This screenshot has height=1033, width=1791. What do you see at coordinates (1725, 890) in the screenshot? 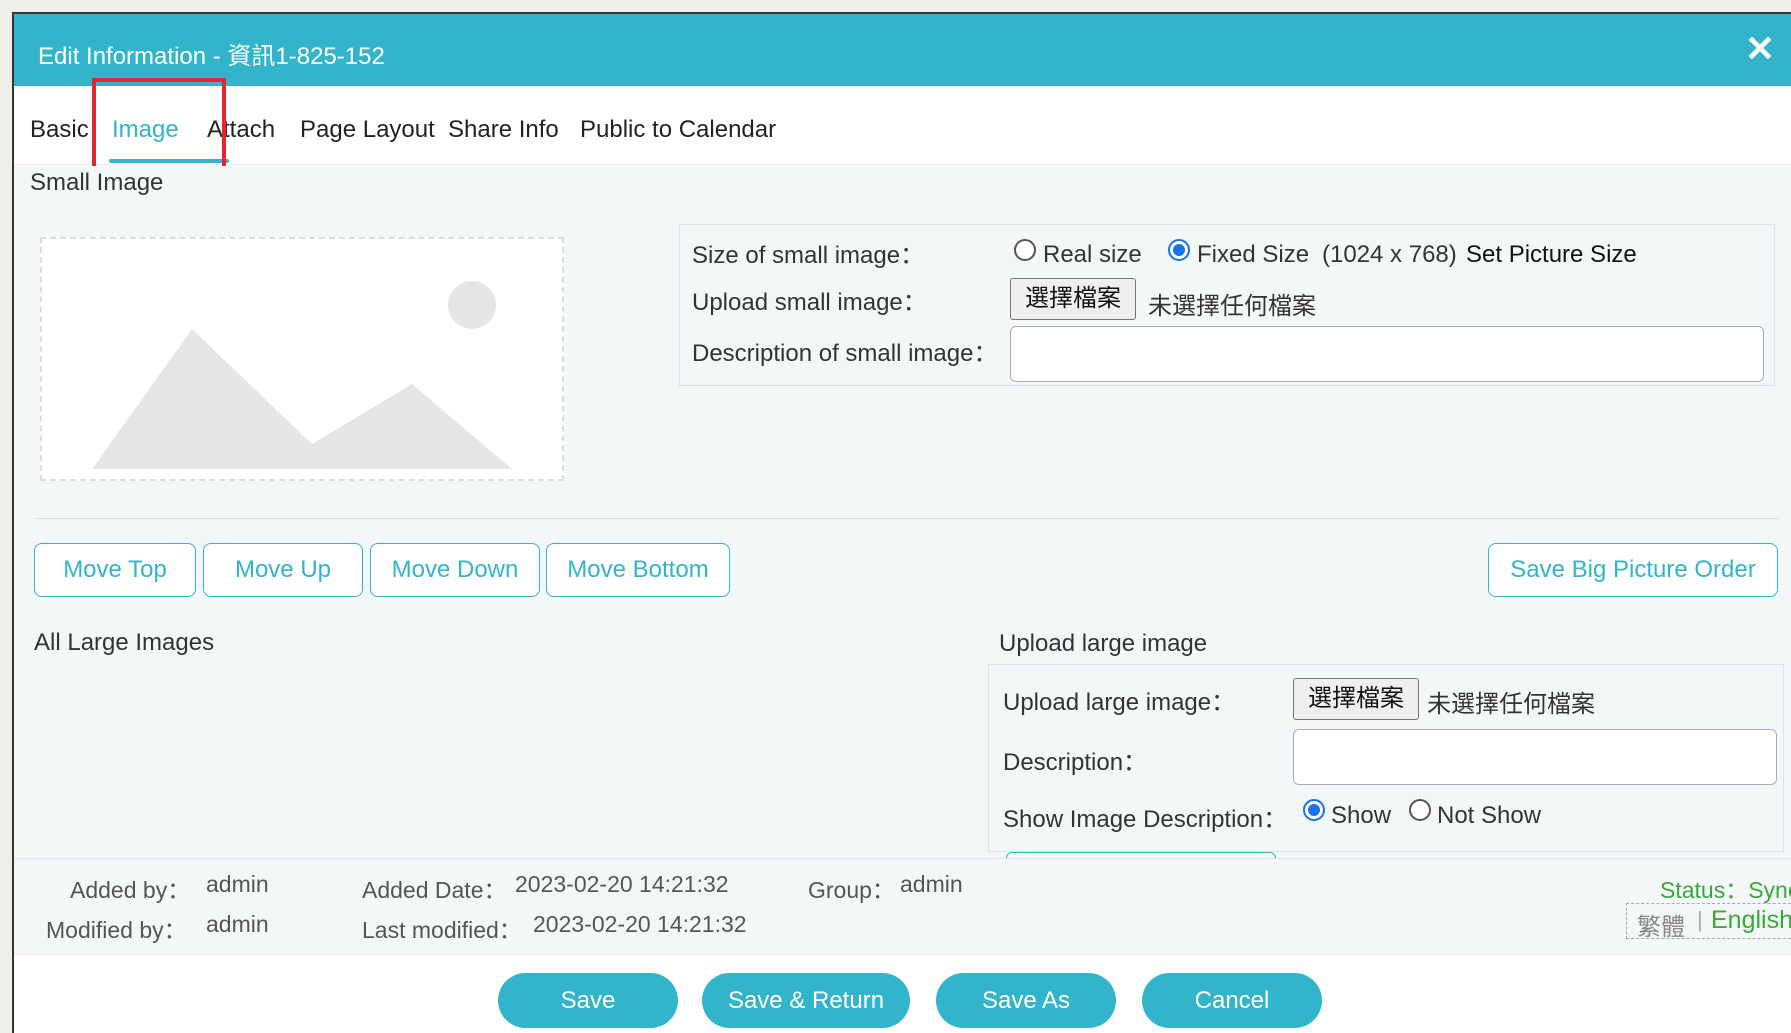
I see `sync-status: Status：Sync` at bounding box center [1725, 890].